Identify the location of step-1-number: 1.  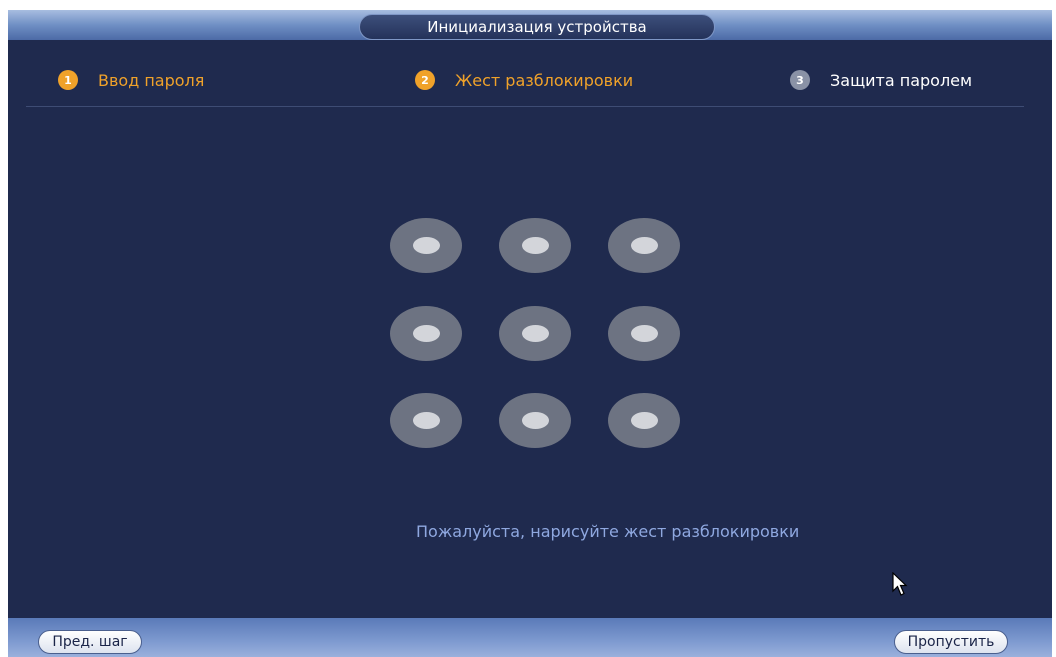
(68, 80).